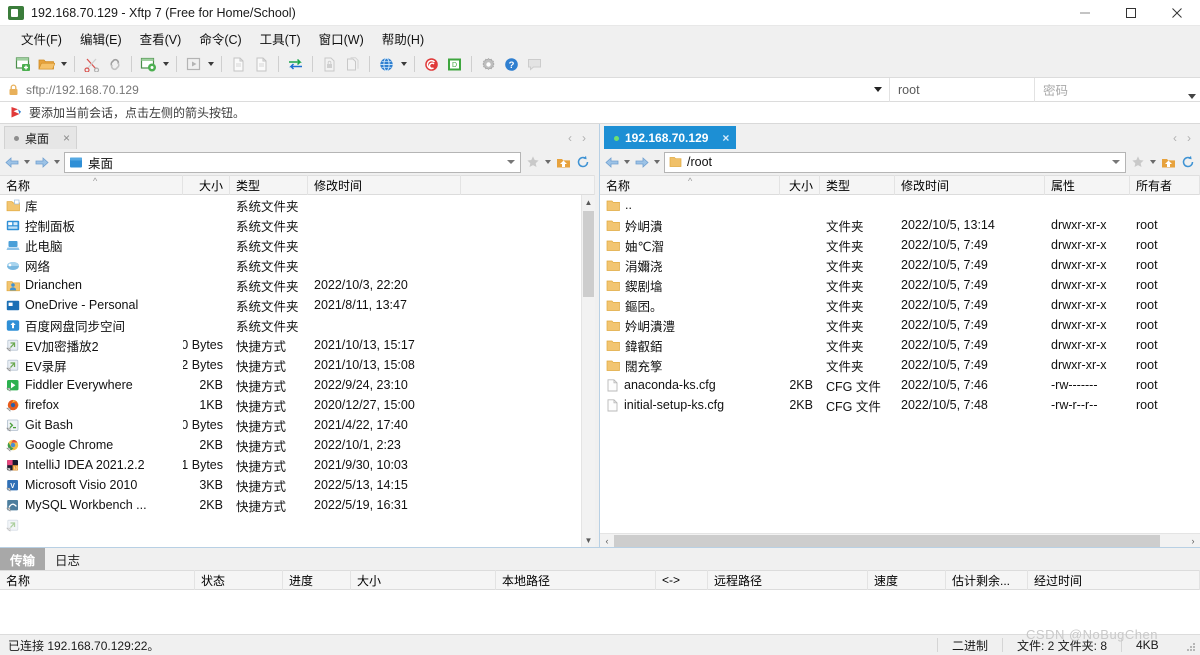 Image resolution: width=1200 pixels, height=655 pixels. What do you see at coordinates (206, 185) in the screenshot?
I see `local-col-size: 大小` at bounding box center [206, 185].